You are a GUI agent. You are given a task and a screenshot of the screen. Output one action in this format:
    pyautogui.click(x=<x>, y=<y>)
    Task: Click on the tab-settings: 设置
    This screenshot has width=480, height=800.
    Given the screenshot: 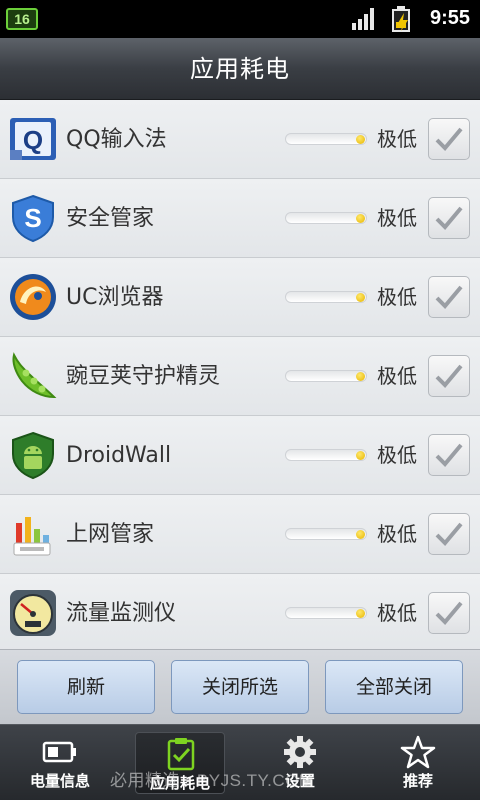 What is the action you would take?
    pyautogui.click(x=300, y=762)
    